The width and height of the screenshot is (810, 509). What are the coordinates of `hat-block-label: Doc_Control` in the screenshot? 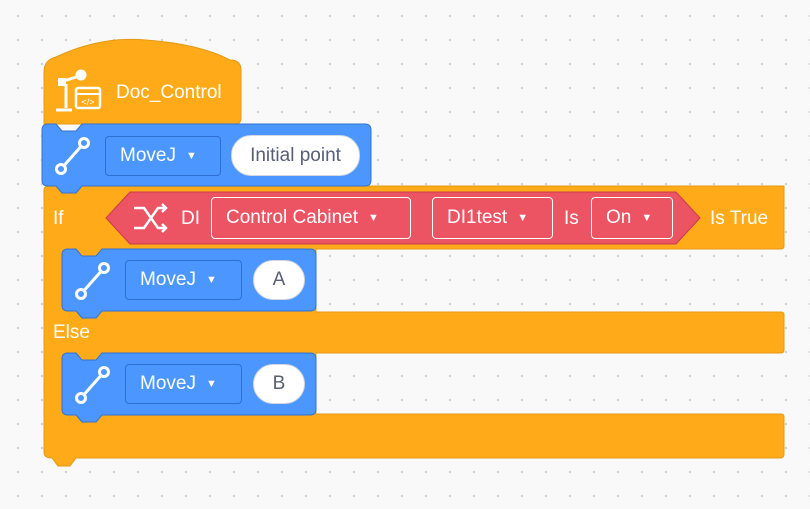 It's located at (169, 92).